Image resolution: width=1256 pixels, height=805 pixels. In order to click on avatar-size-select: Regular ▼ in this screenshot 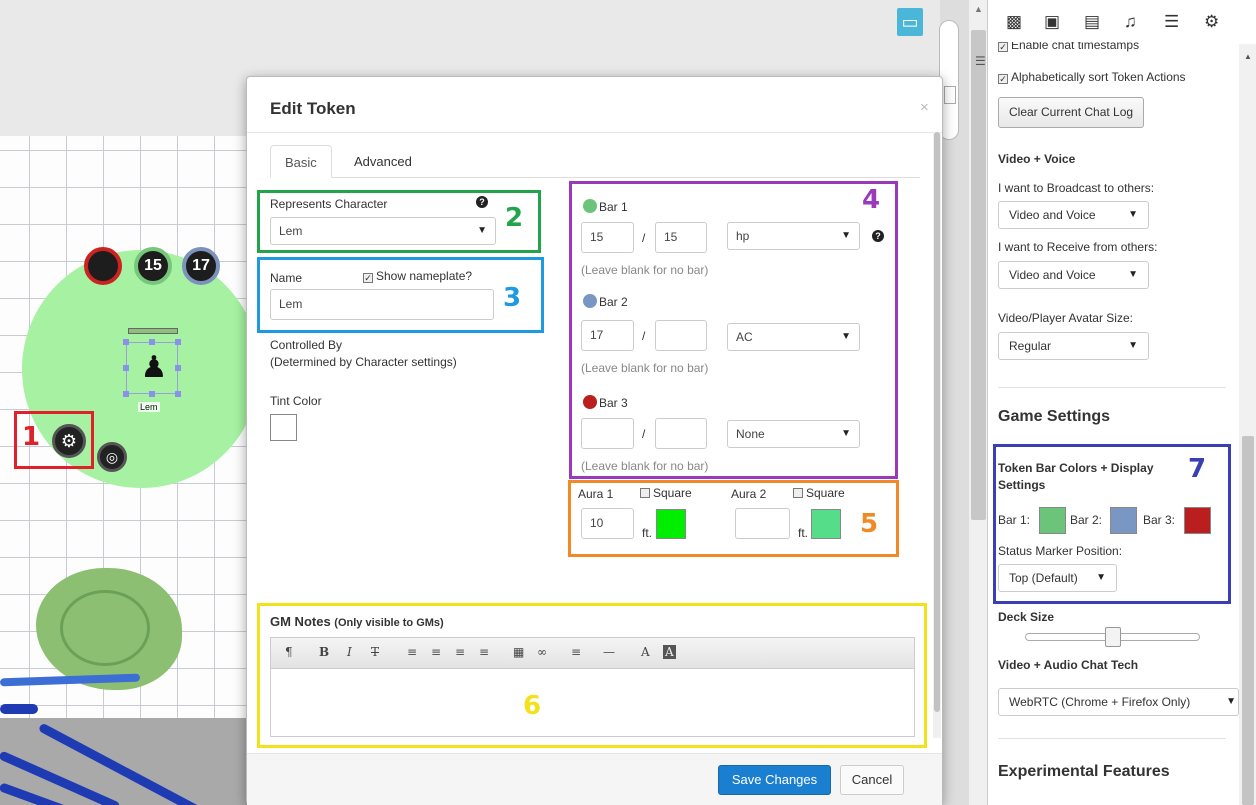, I will do `click(1073, 346)`.